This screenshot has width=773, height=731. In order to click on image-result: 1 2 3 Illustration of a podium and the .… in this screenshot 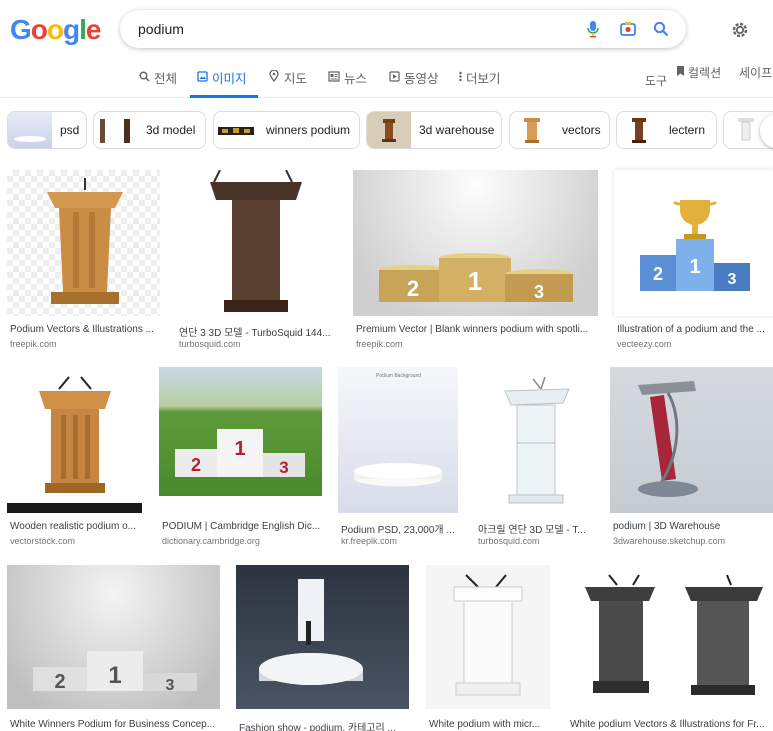, I will do `click(693, 261)`.